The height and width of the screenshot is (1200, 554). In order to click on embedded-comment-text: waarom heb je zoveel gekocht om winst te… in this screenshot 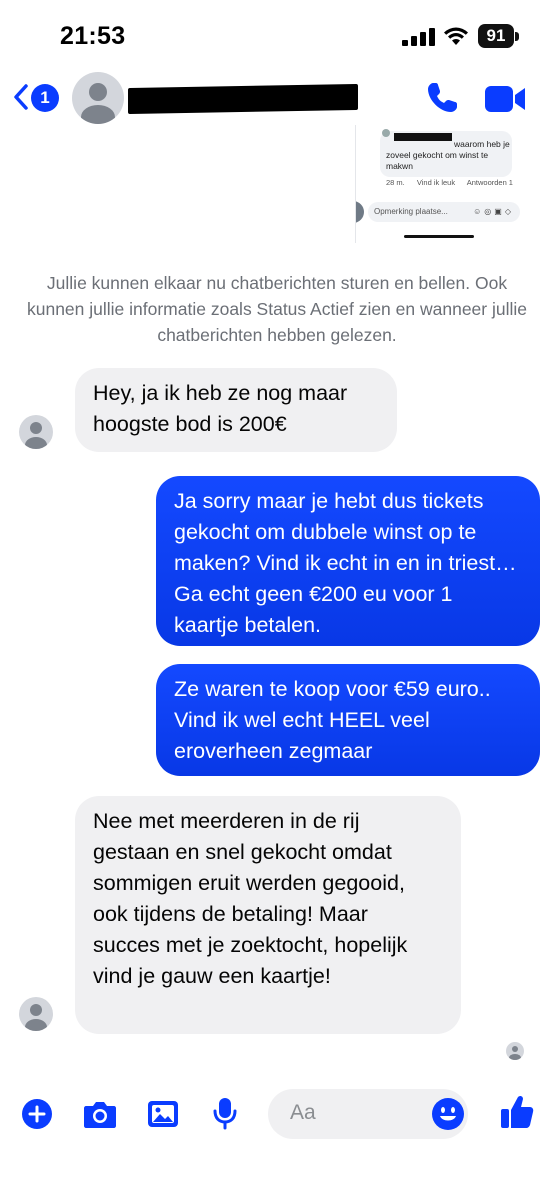, I will do `click(448, 155)`.